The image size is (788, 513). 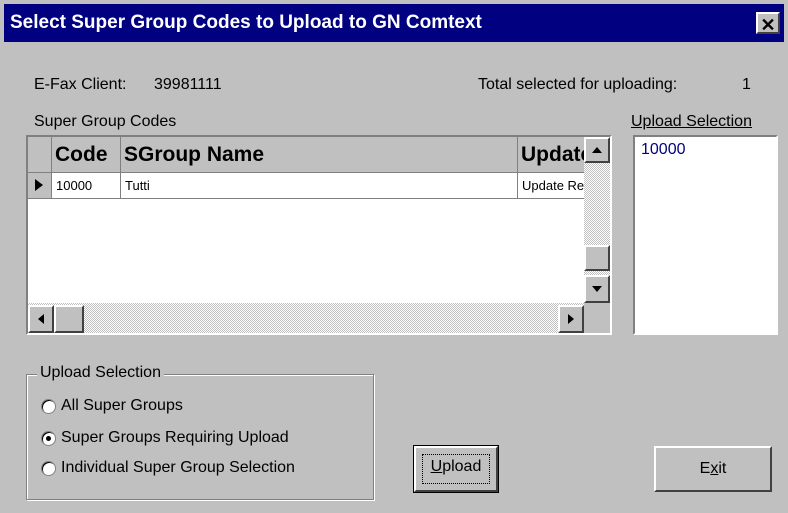 I want to click on exit-label-pre: E, so click(x=705, y=468).